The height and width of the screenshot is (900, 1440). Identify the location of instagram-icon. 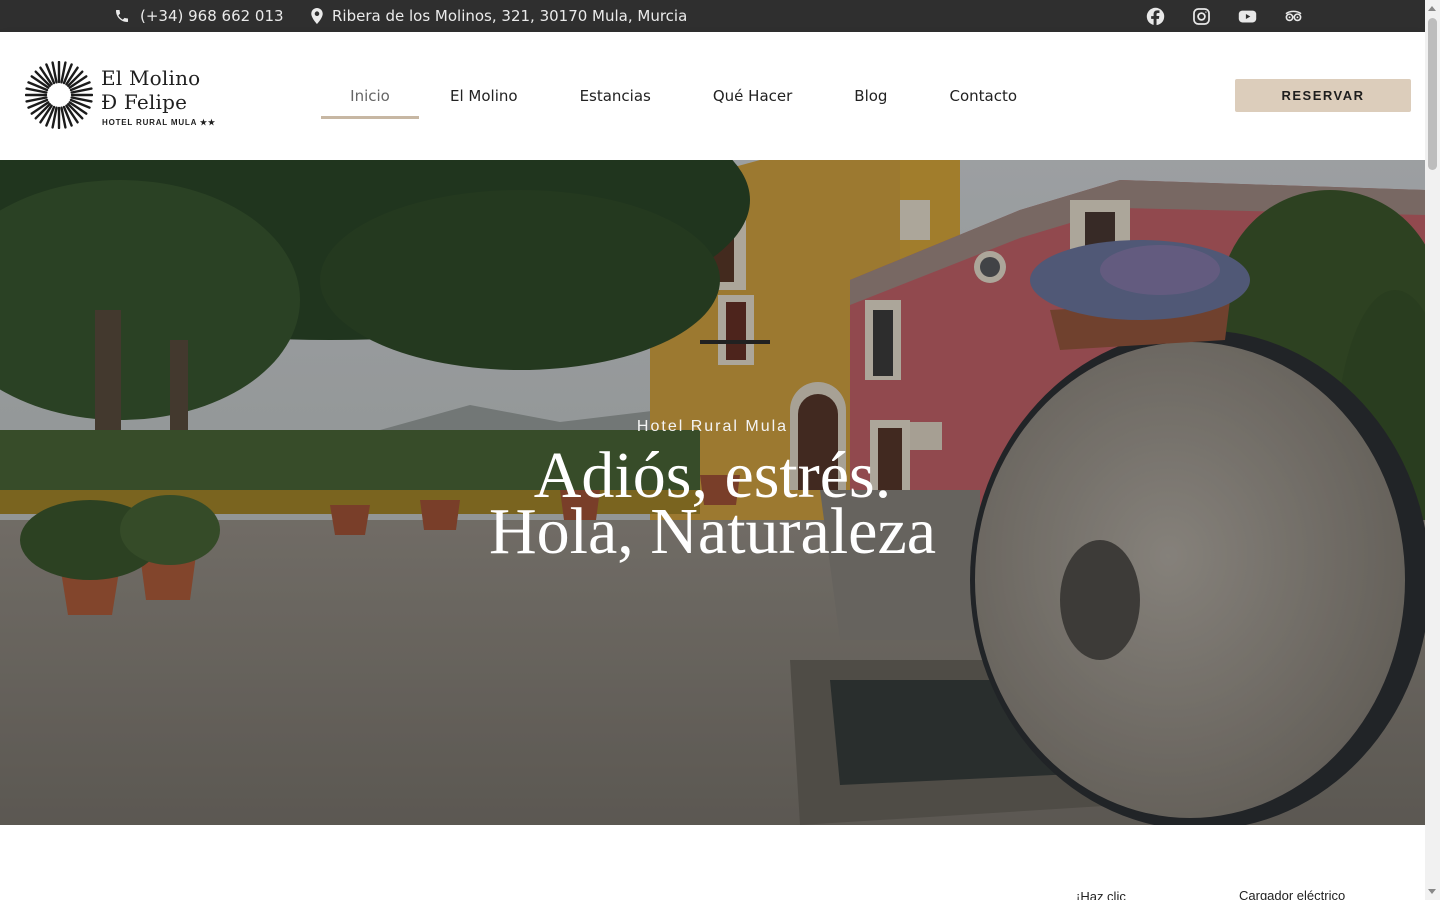
(1201, 16).